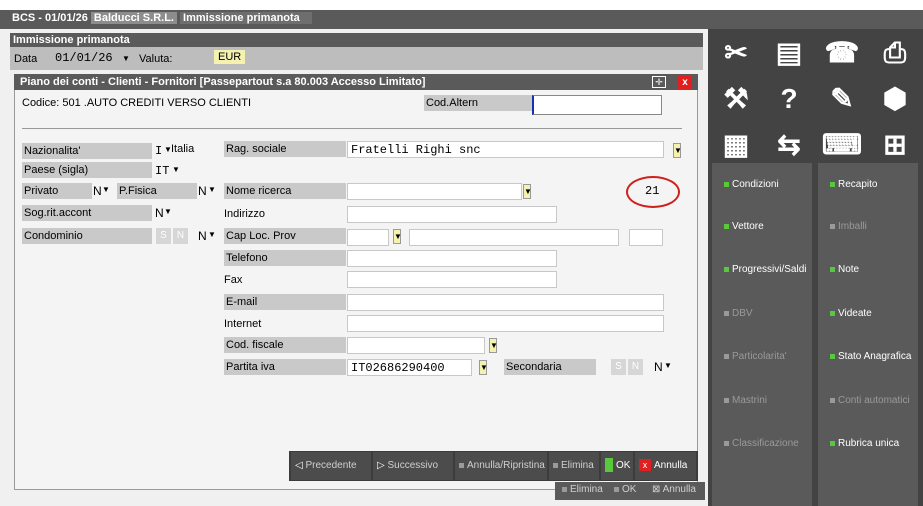 This screenshot has width=923, height=506. What do you see at coordinates (762, 270) in the screenshot?
I see `sidebar-btn-progressivi: Progressivi/Saldi` at bounding box center [762, 270].